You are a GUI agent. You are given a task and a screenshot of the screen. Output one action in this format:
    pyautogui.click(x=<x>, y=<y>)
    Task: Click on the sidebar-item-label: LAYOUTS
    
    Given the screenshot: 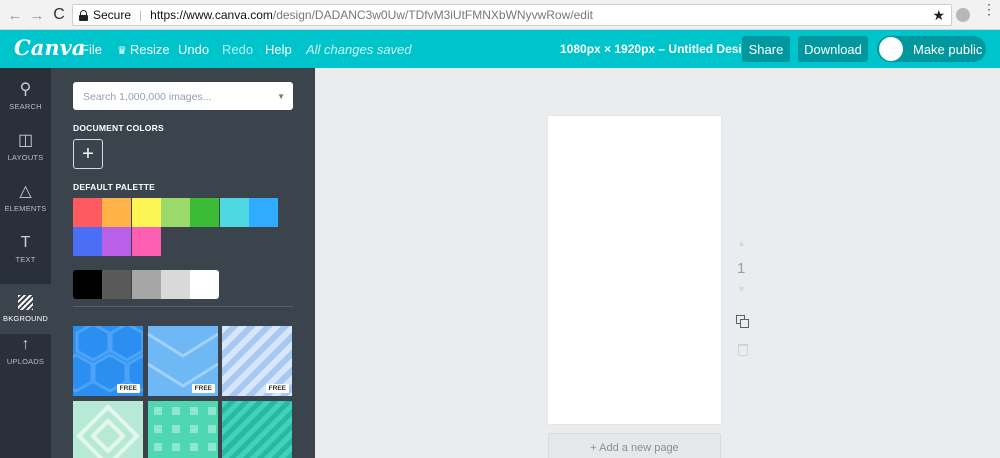 What is the action you would take?
    pyautogui.click(x=25, y=157)
    